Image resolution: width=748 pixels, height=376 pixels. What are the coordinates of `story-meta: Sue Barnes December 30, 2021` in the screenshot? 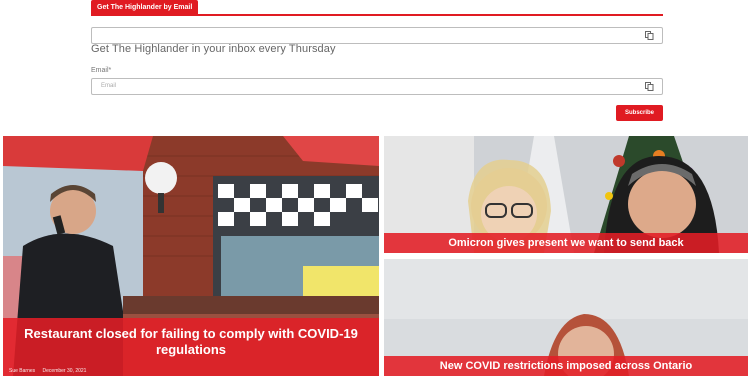 It's located at (50, 371).